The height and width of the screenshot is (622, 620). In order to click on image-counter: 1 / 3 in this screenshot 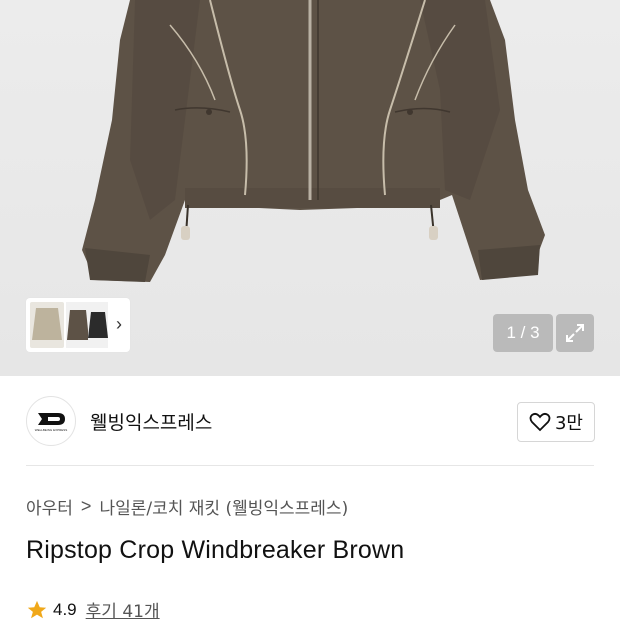, I will do `click(523, 333)`.